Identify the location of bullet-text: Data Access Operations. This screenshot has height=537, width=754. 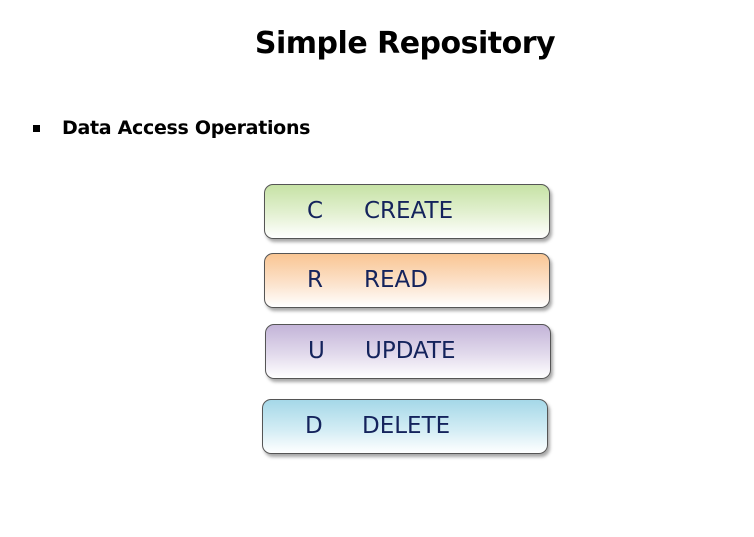
(186, 128).